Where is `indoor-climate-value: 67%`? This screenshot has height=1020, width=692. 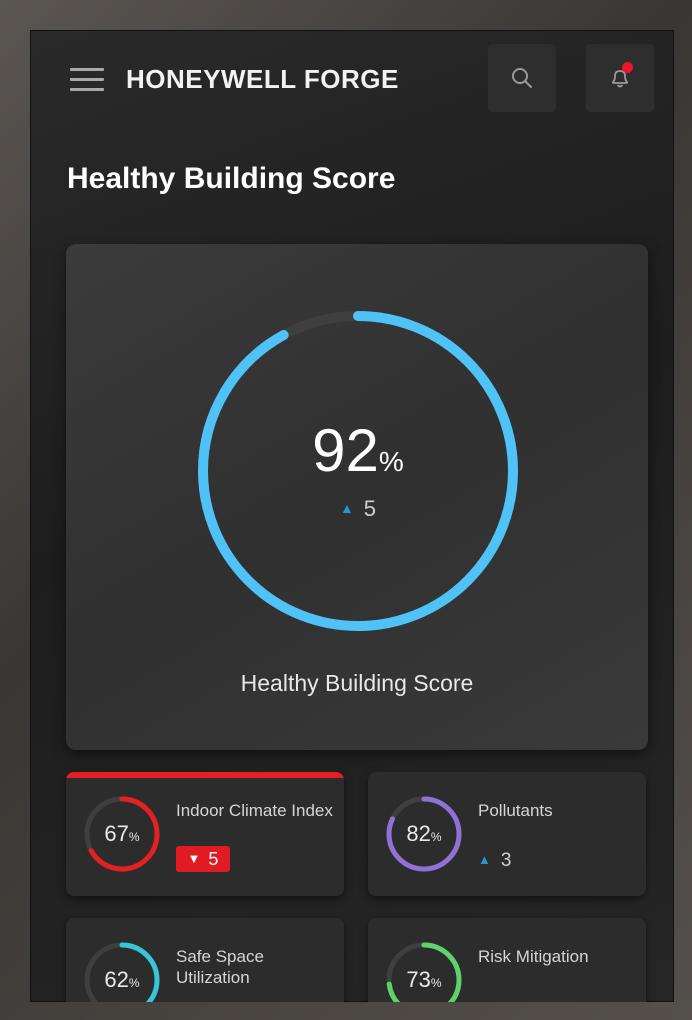
indoor-climate-value: 67% is located at coordinates (122, 834).